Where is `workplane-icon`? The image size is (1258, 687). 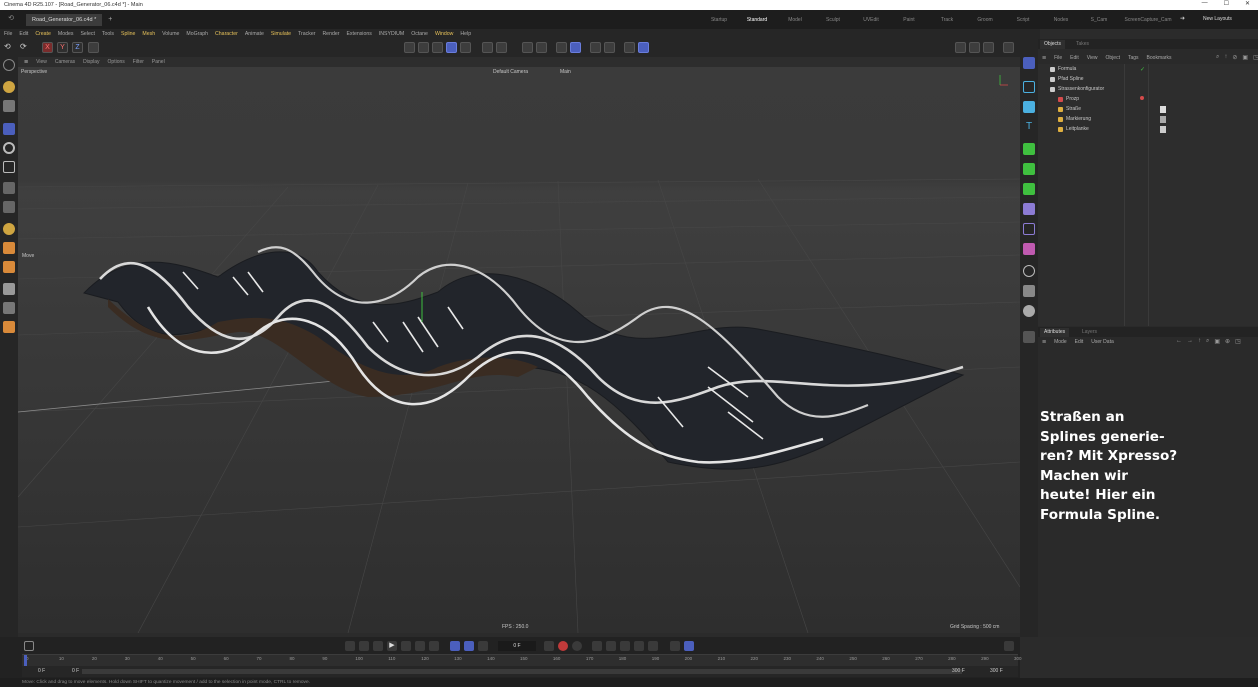 workplane-icon is located at coordinates (575, 47).